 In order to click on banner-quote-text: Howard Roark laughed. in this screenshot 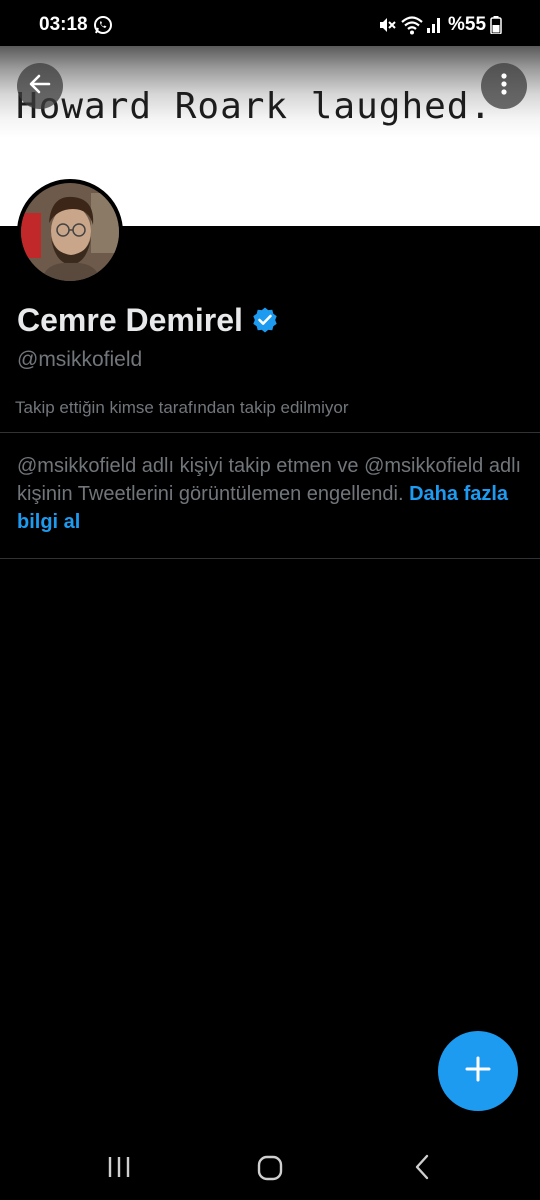, I will do `click(254, 106)`.